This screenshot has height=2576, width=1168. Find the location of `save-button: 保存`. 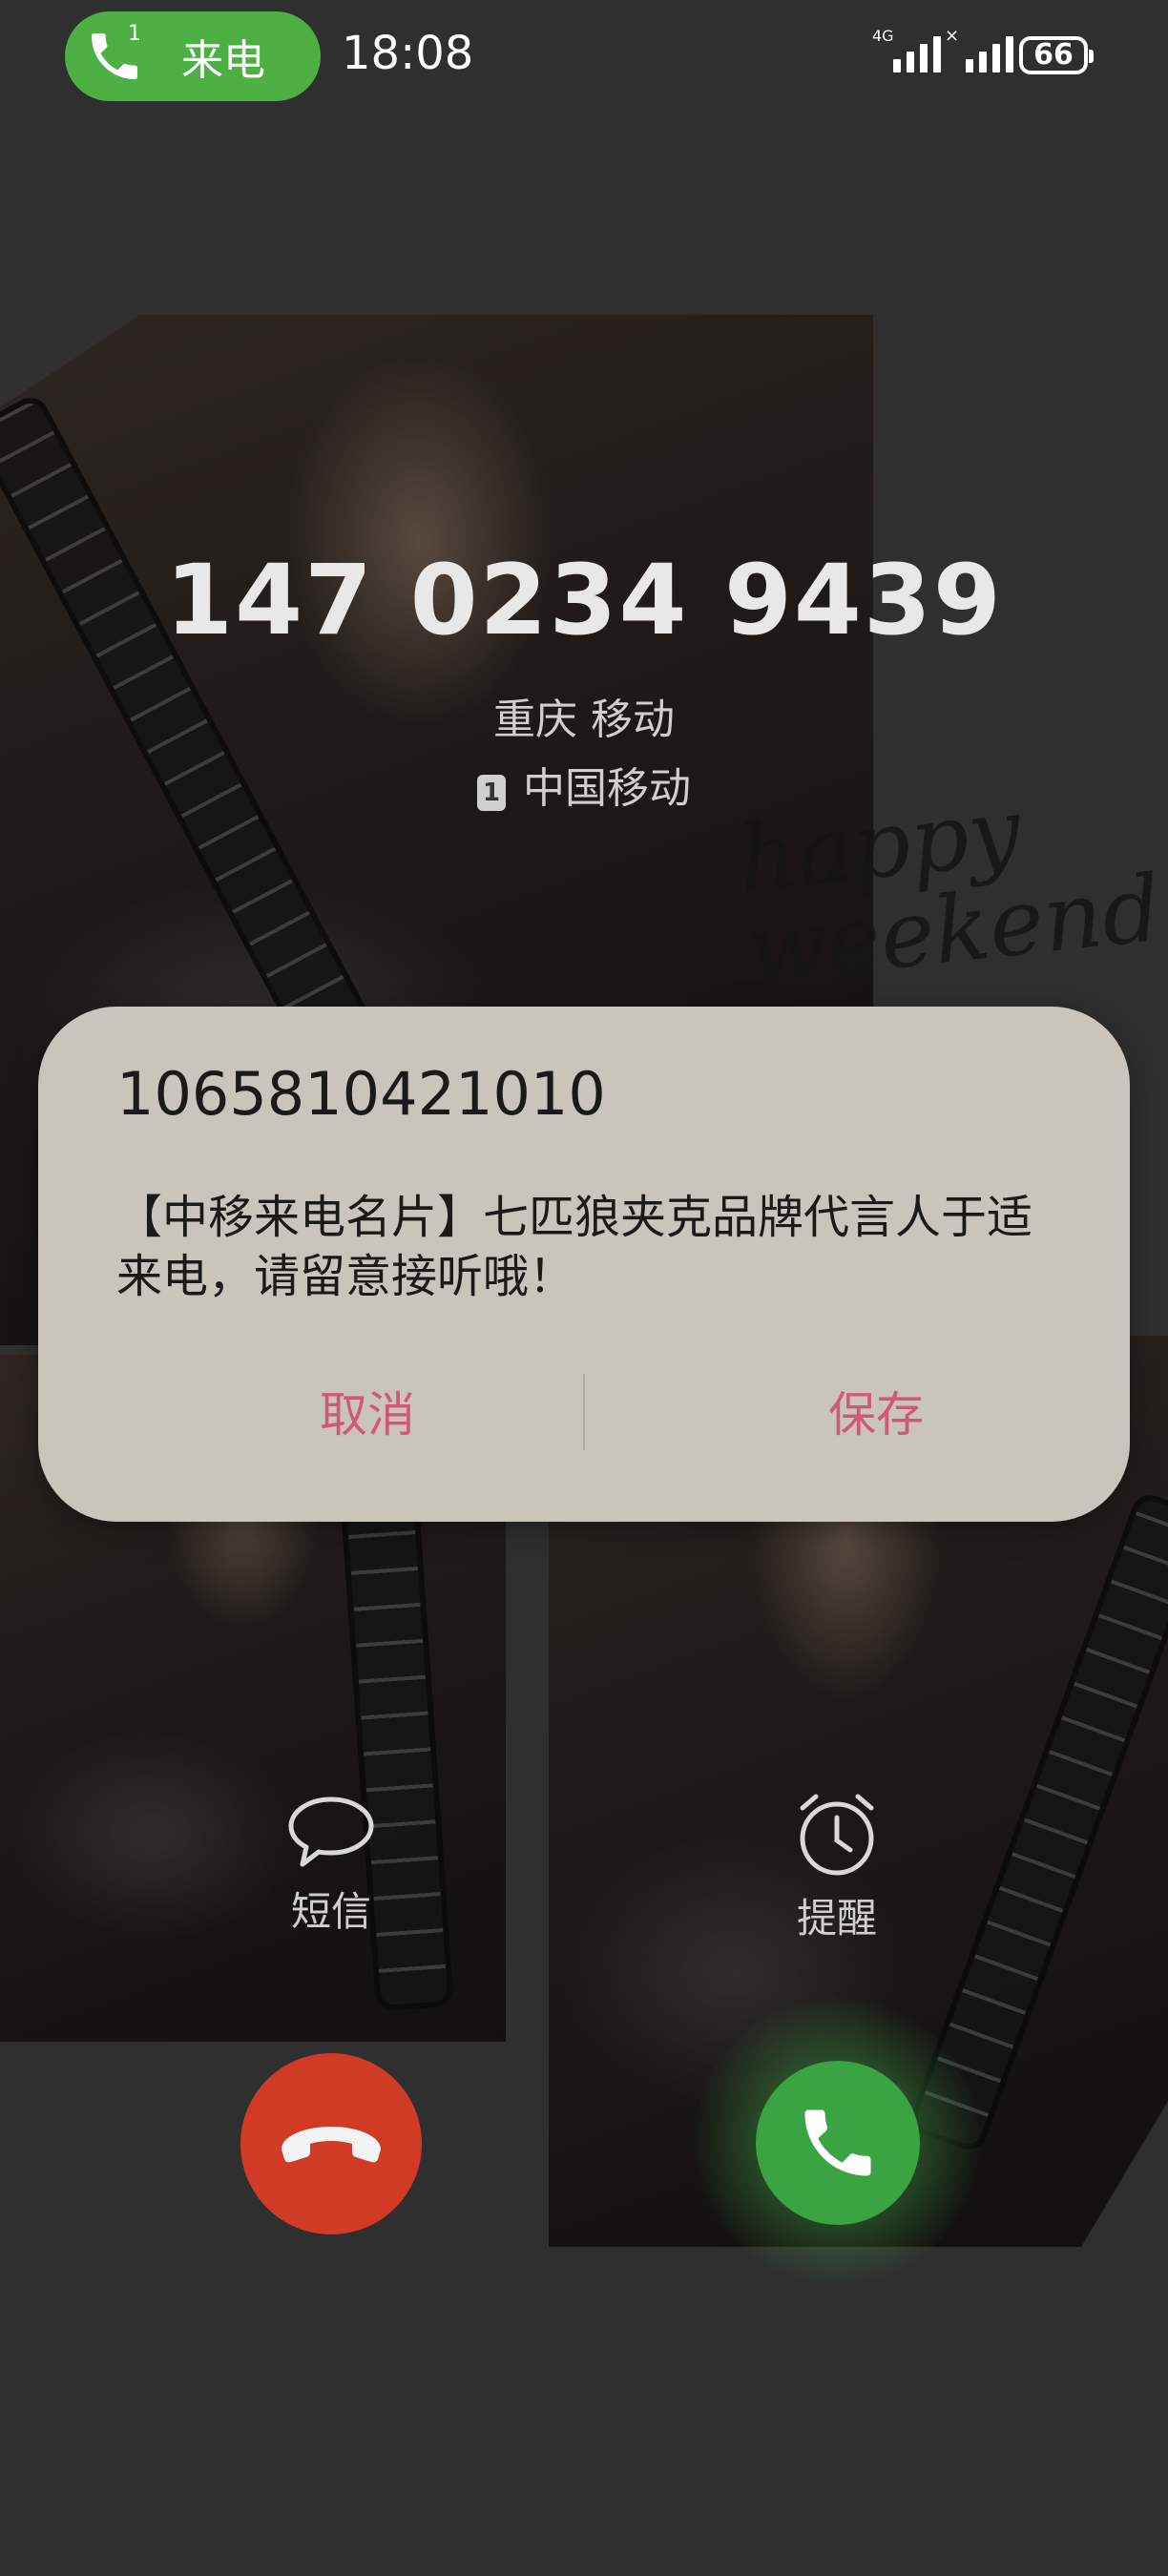

save-button: 保存 is located at coordinates (876, 1415).